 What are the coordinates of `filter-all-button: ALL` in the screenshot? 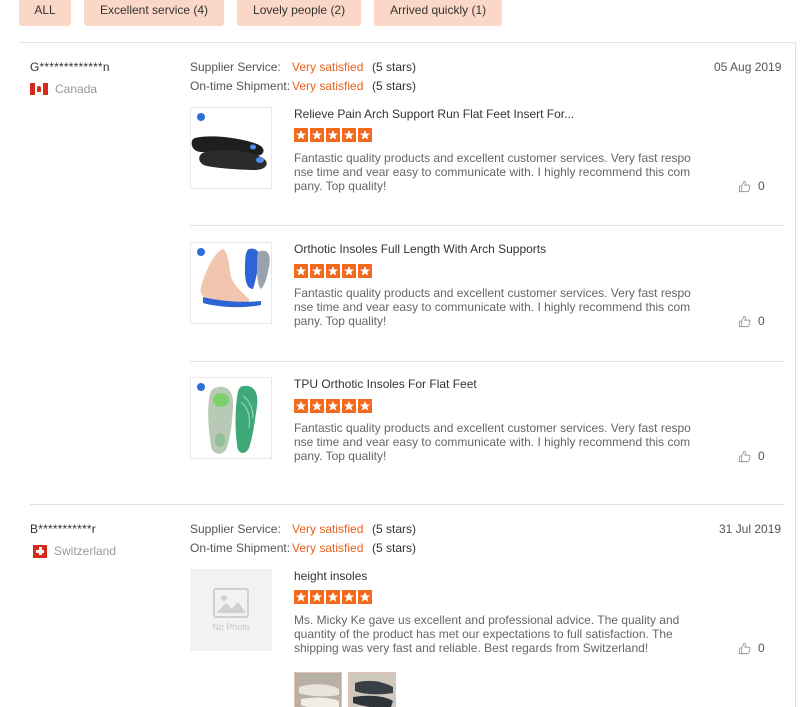 It's located at (45, 13).